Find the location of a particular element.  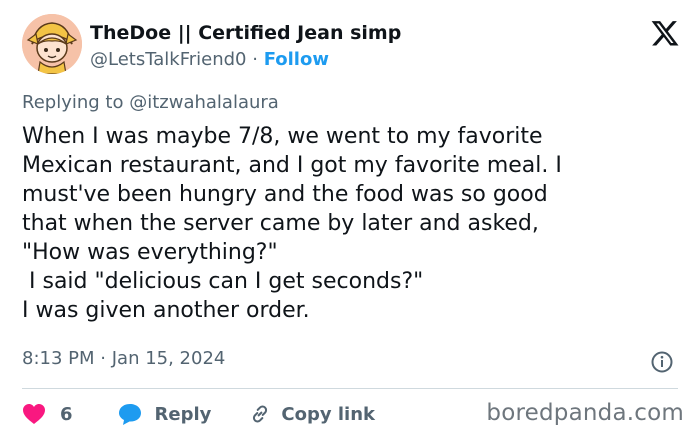

handle-row: @LetsTalkFriend0 · Follow is located at coordinates (209, 59).